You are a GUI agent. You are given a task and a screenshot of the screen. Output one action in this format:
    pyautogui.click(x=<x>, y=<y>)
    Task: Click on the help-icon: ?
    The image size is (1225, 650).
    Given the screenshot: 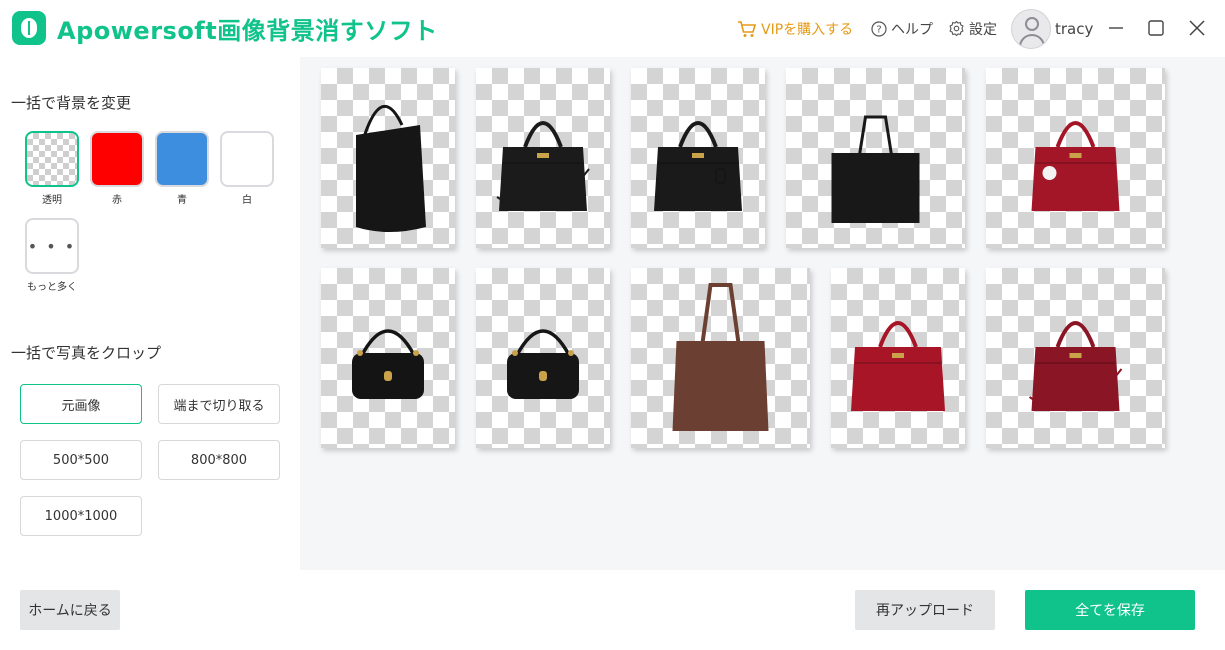 What is the action you would take?
    pyautogui.click(x=879, y=28)
    